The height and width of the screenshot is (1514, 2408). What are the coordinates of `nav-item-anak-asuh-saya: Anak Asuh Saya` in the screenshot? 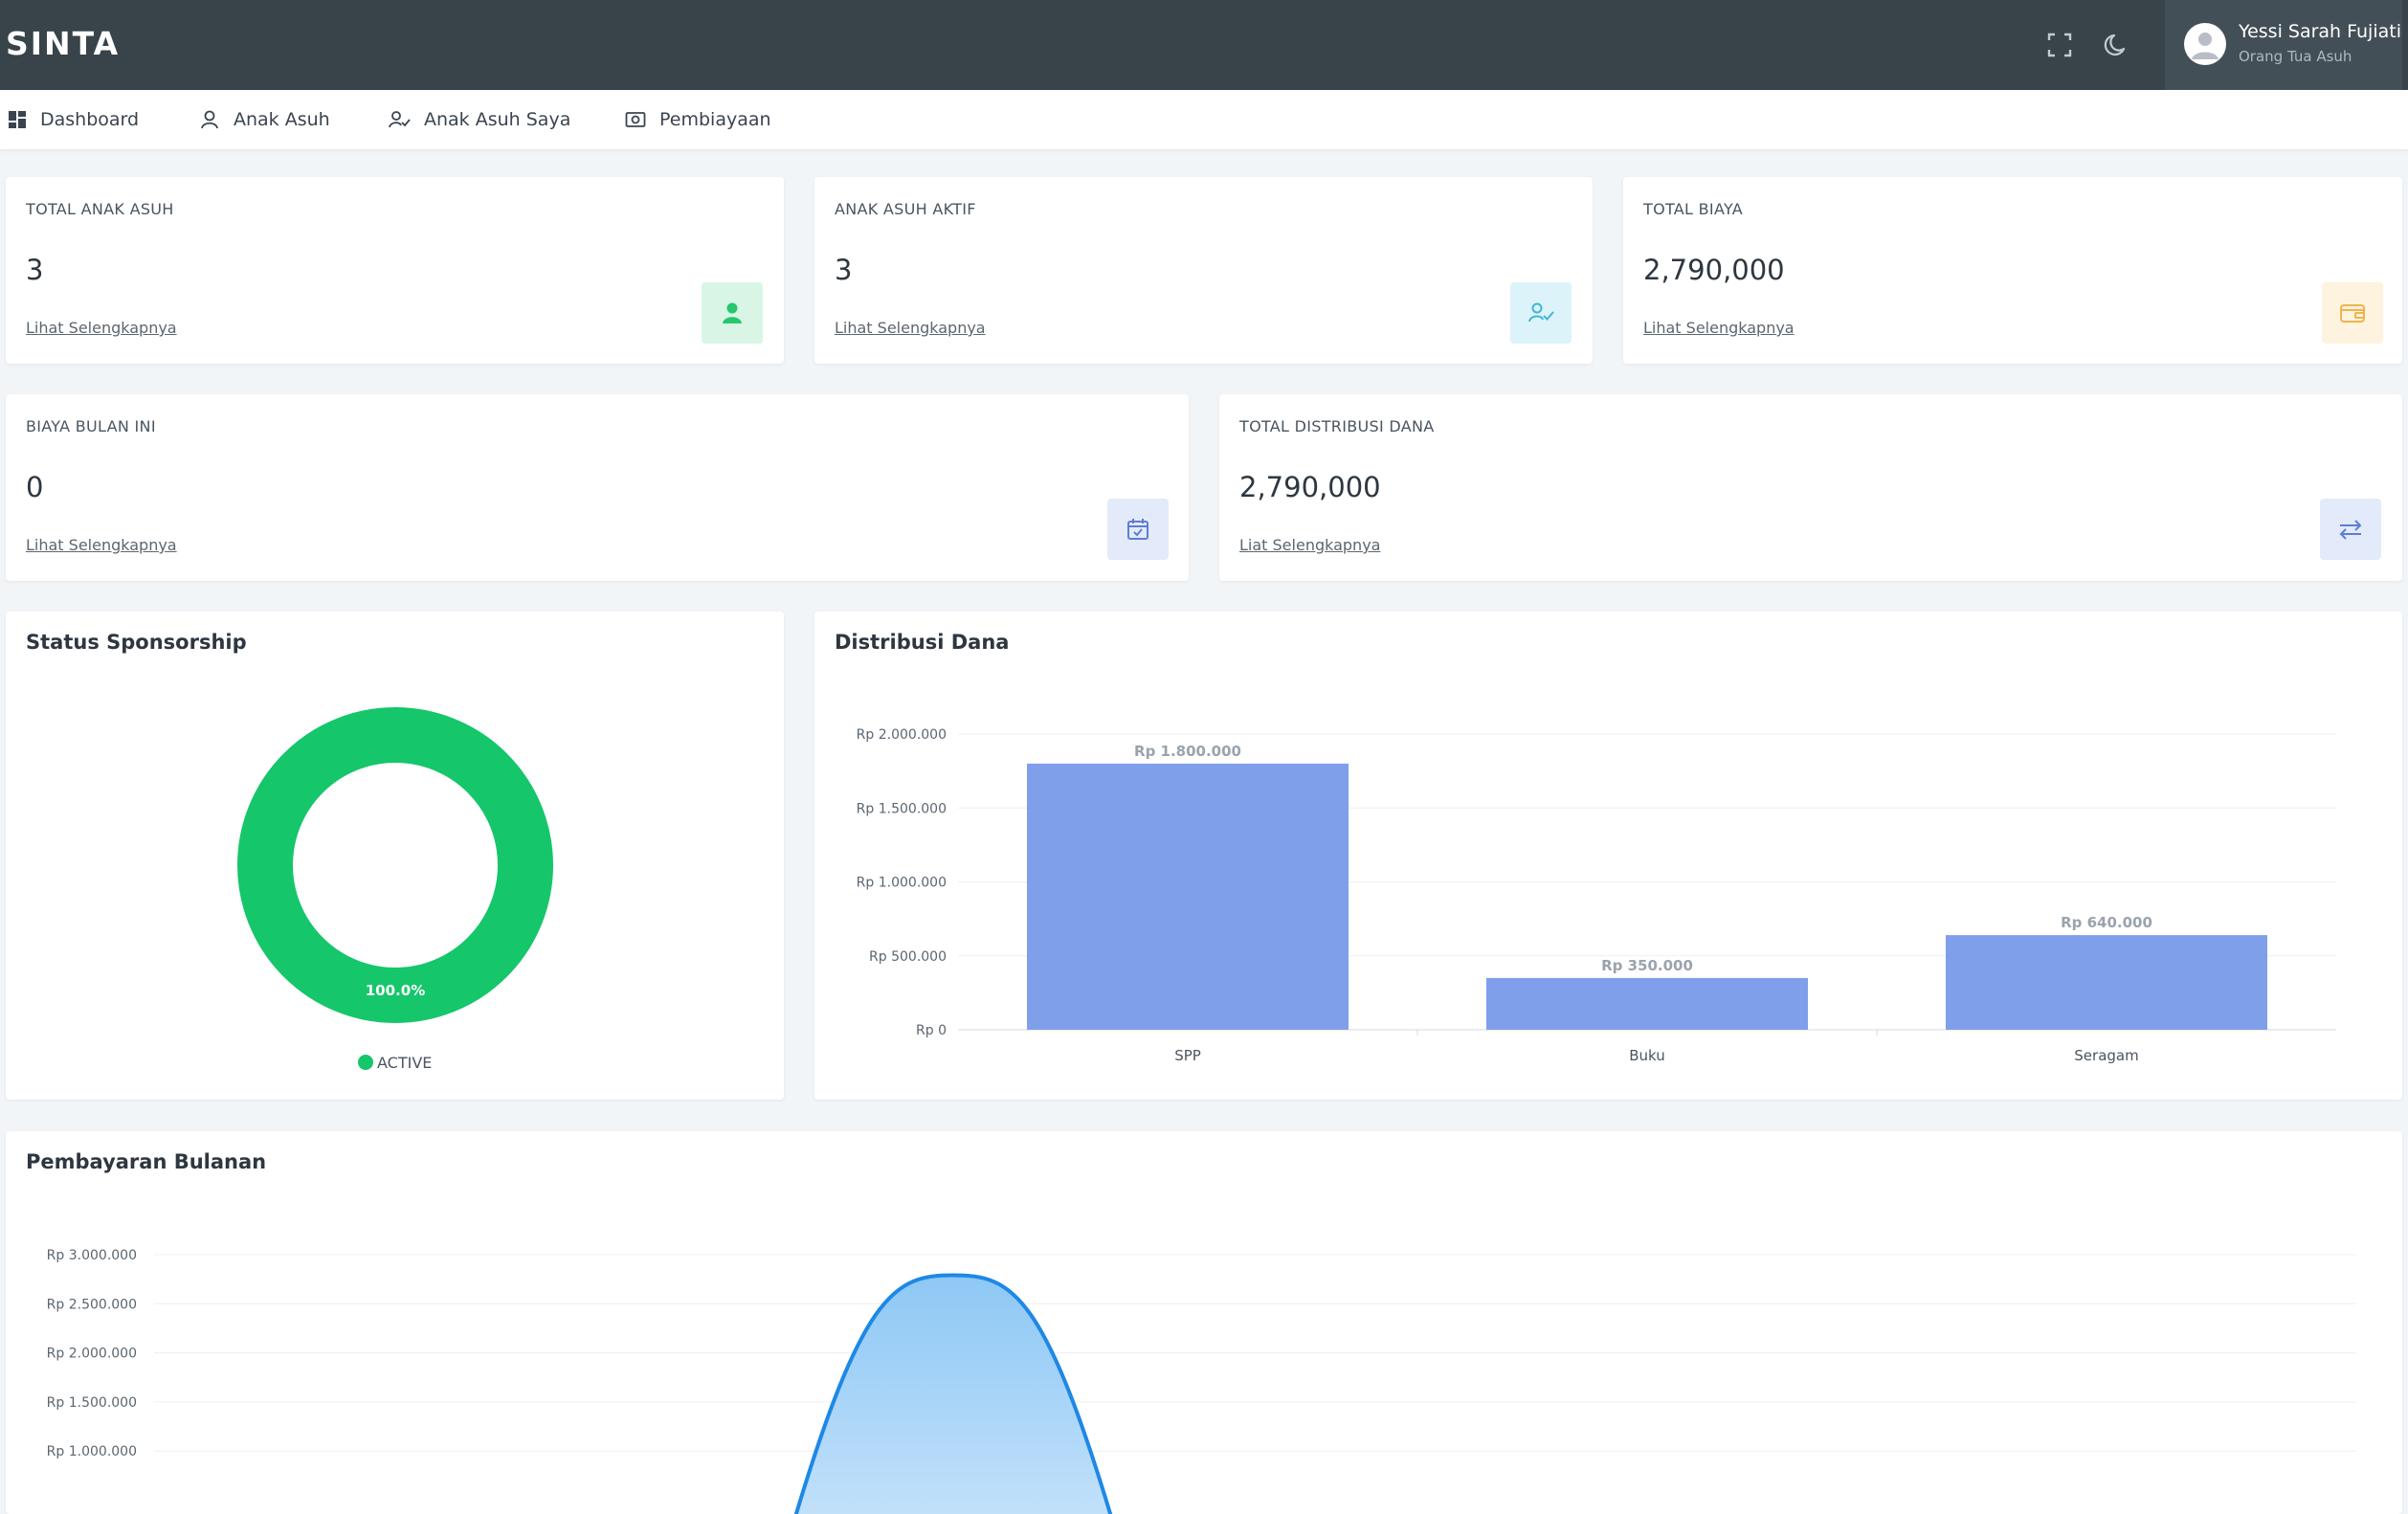 It's located at (479, 119).